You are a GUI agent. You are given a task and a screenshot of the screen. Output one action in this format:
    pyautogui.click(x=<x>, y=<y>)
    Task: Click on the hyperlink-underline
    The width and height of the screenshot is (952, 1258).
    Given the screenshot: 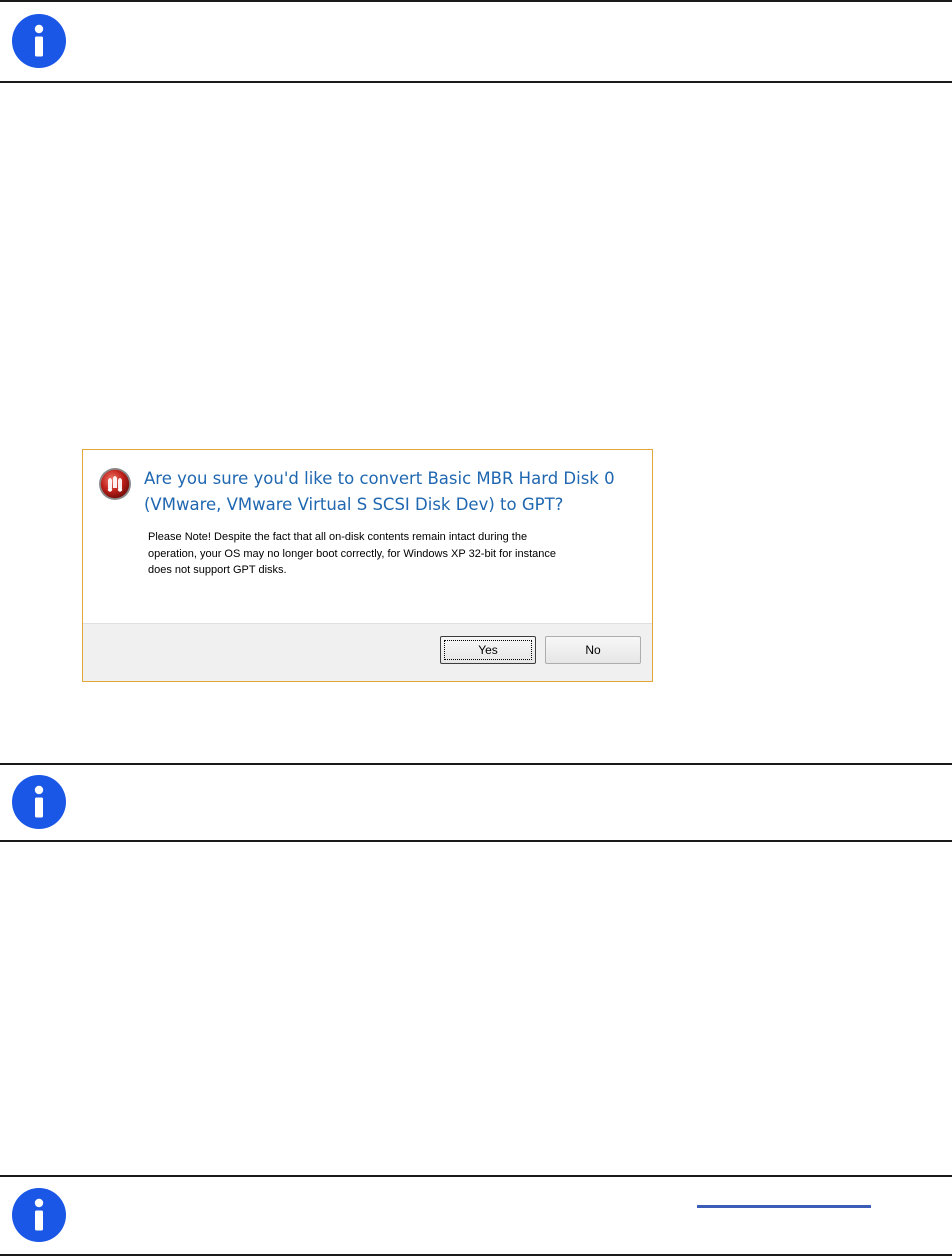 What is the action you would take?
    pyautogui.click(x=784, y=1206)
    